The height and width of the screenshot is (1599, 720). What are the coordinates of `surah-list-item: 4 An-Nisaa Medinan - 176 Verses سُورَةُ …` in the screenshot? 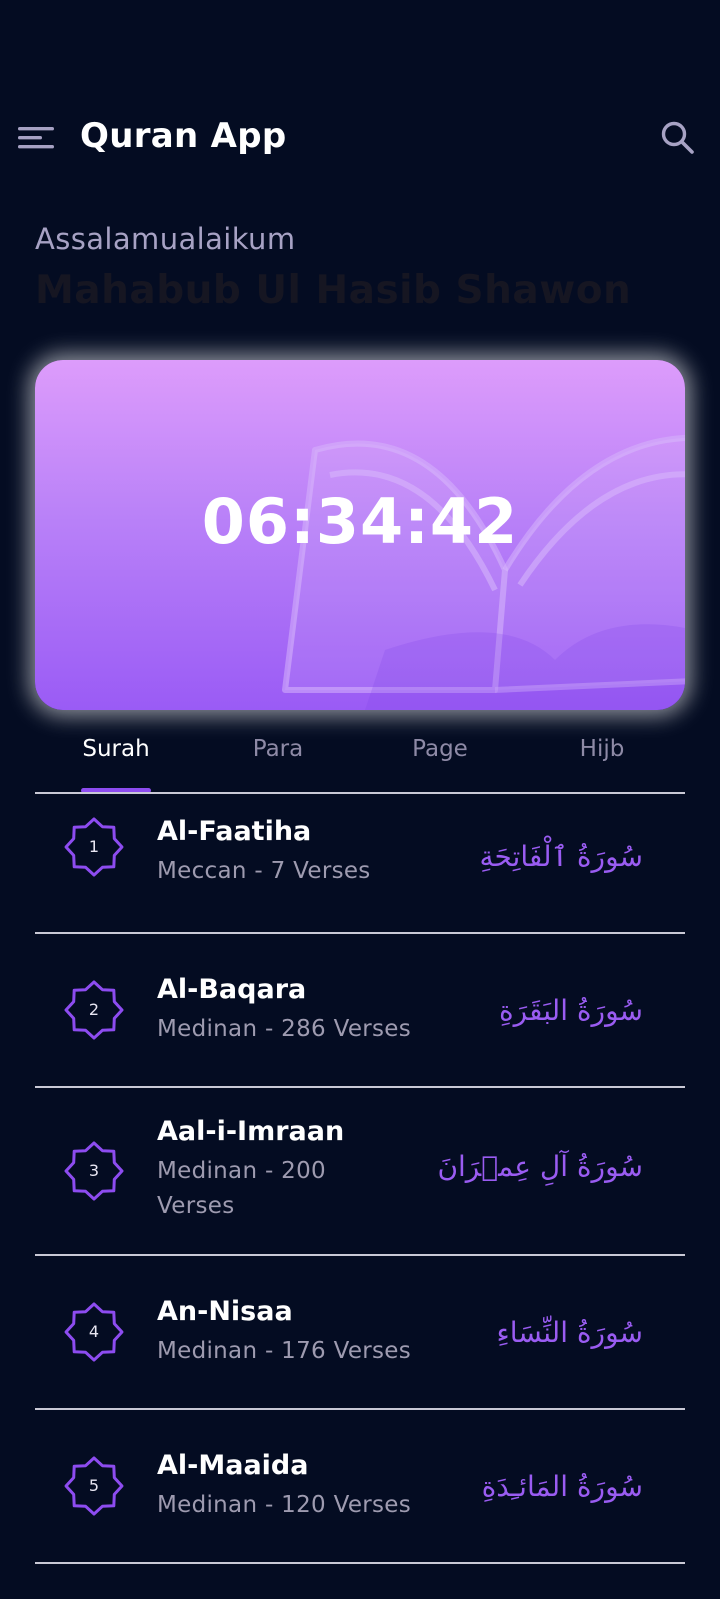 It's located at (360, 1333).